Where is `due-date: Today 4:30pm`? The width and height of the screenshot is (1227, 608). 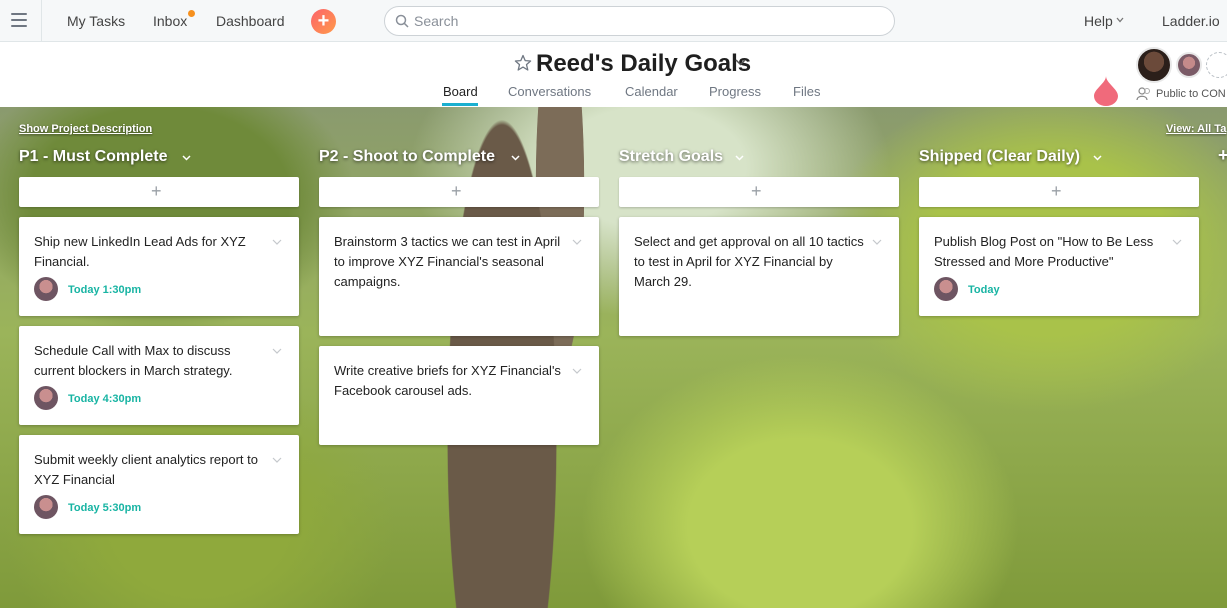 due-date: Today 4:30pm is located at coordinates (104, 399).